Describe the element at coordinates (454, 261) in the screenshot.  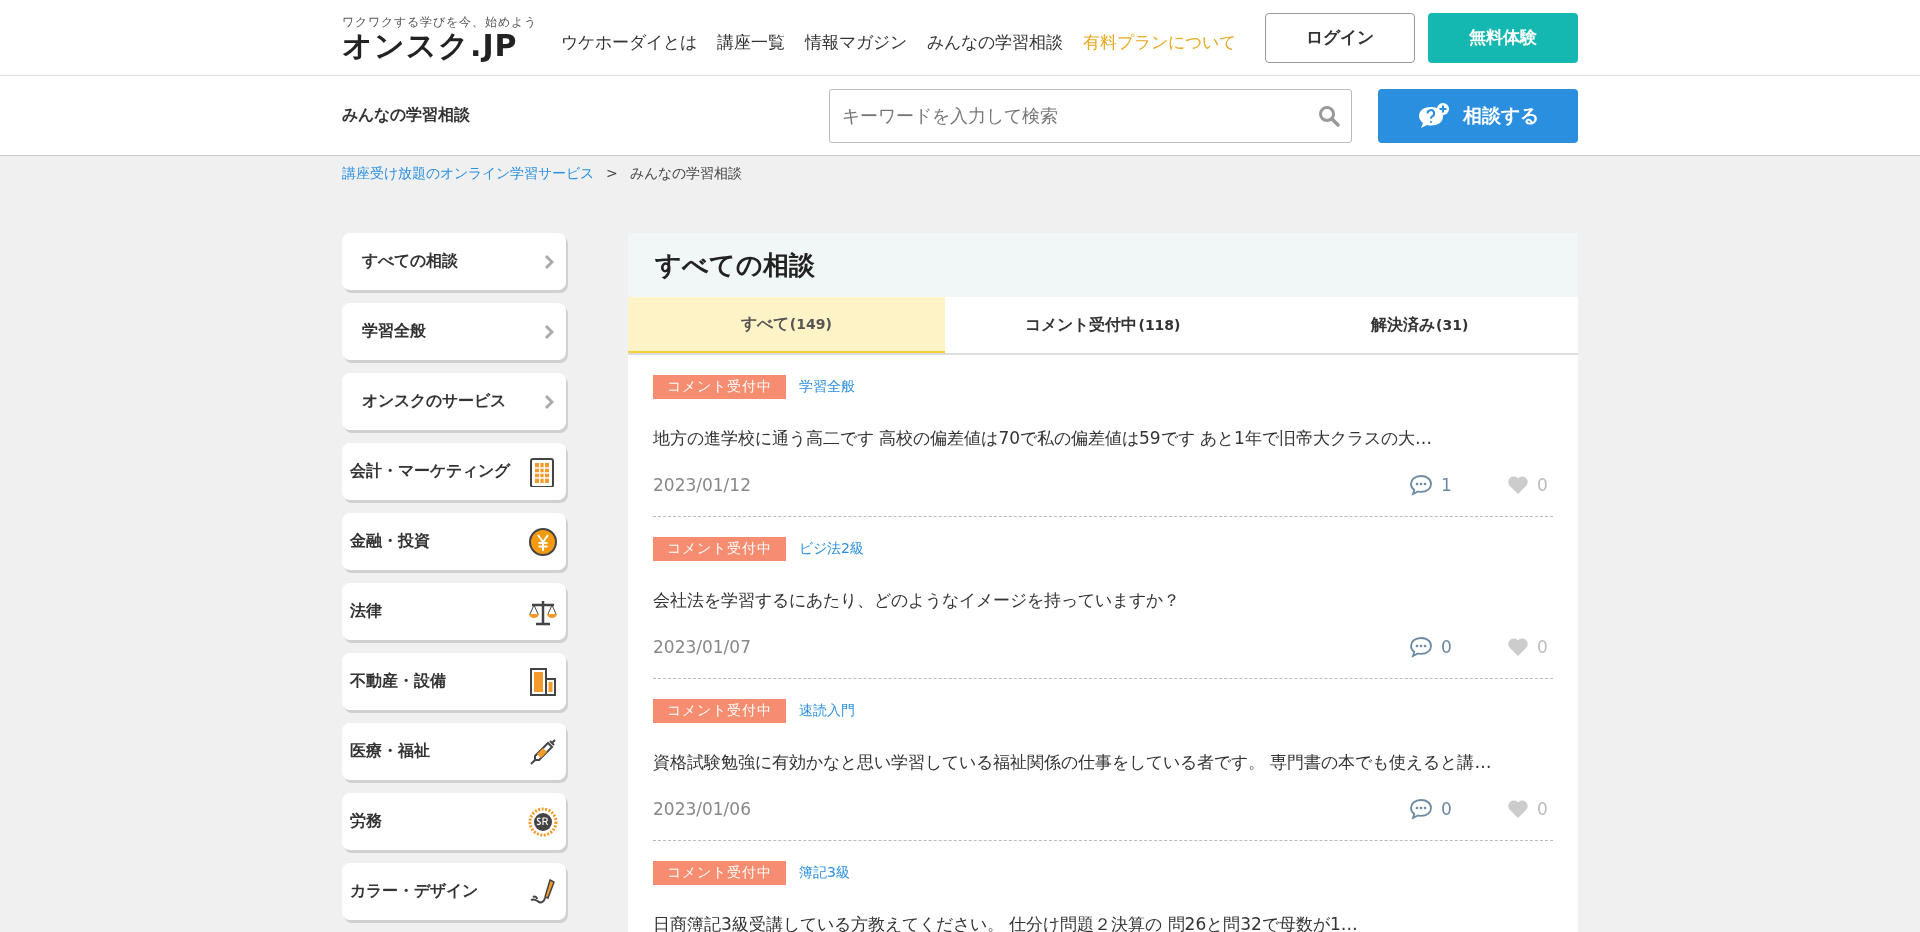
I see `sidebar-item: すべての相談` at that location.